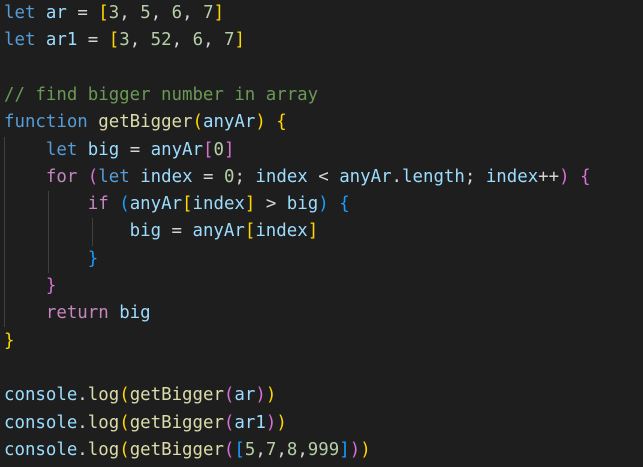  What do you see at coordinates (177, 13) in the screenshot?
I see `code-token: 6` at bounding box center [177, 13].